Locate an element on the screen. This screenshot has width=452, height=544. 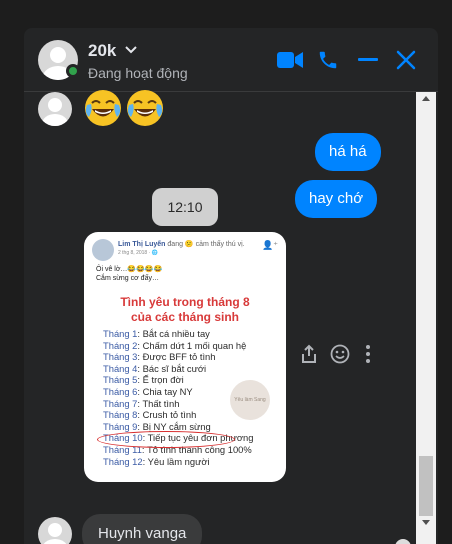
photo-title: Tình yêu trong tháng 8 is located at coordinates (185, 302).